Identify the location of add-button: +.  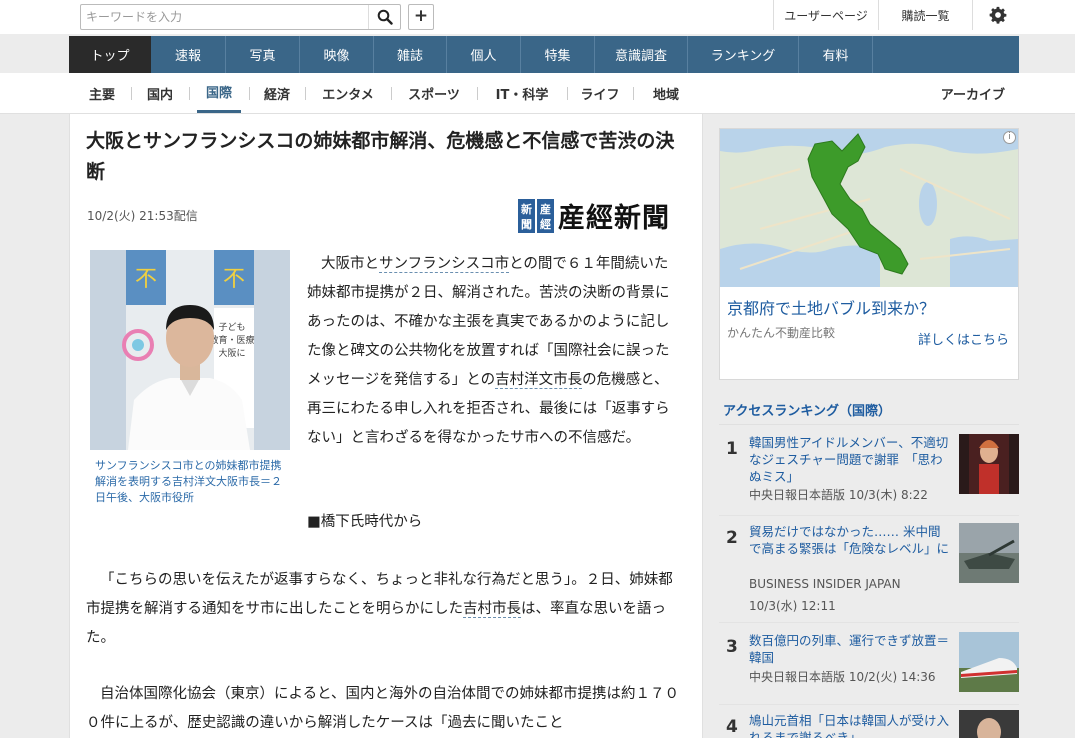
(421, 17).